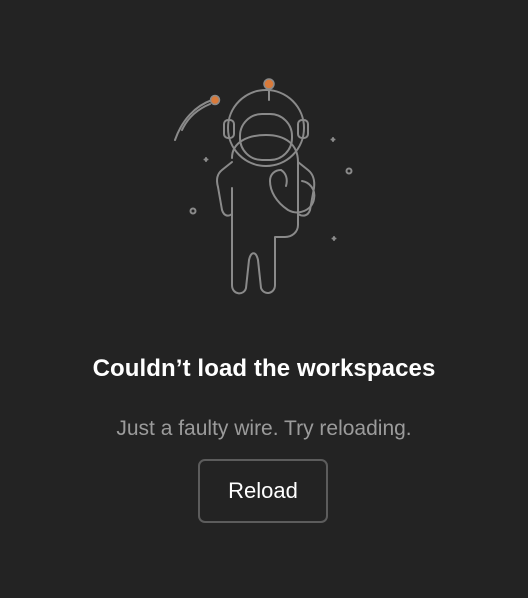 This screenshot has width=528, height=598. I want to click on error-message: Just a faulty wire. Try reloading., so click(264, 428).